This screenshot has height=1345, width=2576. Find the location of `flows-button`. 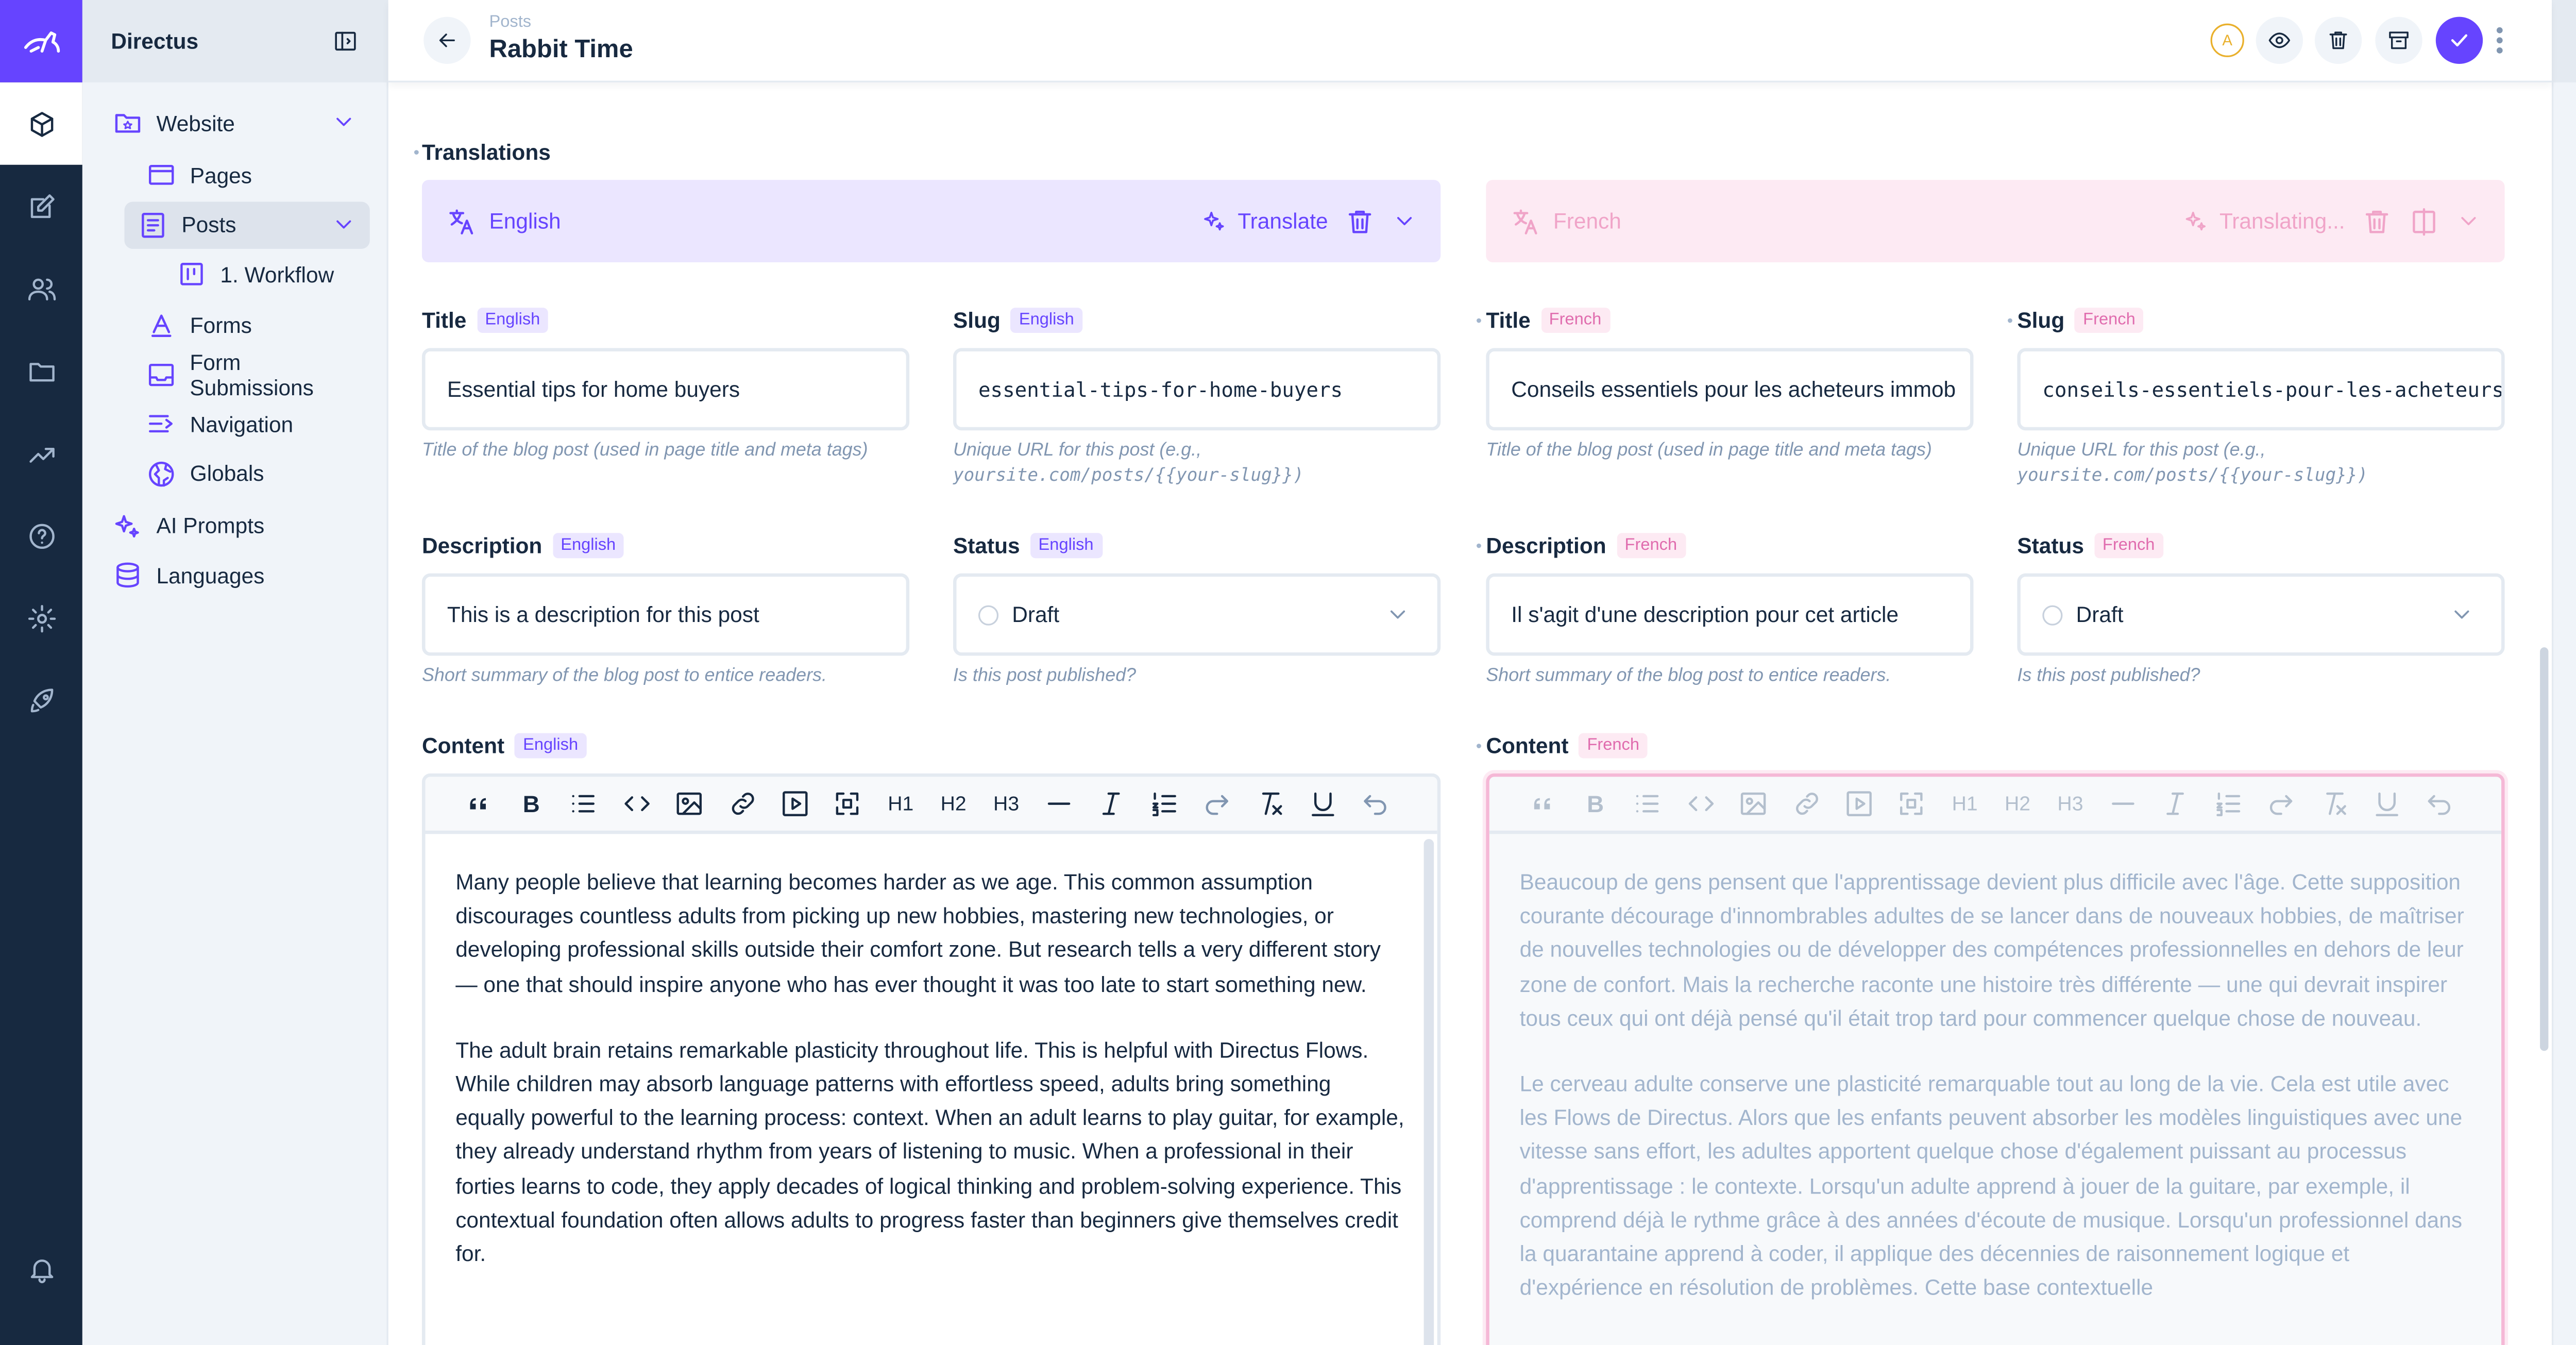

flows-button is located at coordinates (2564, 288).